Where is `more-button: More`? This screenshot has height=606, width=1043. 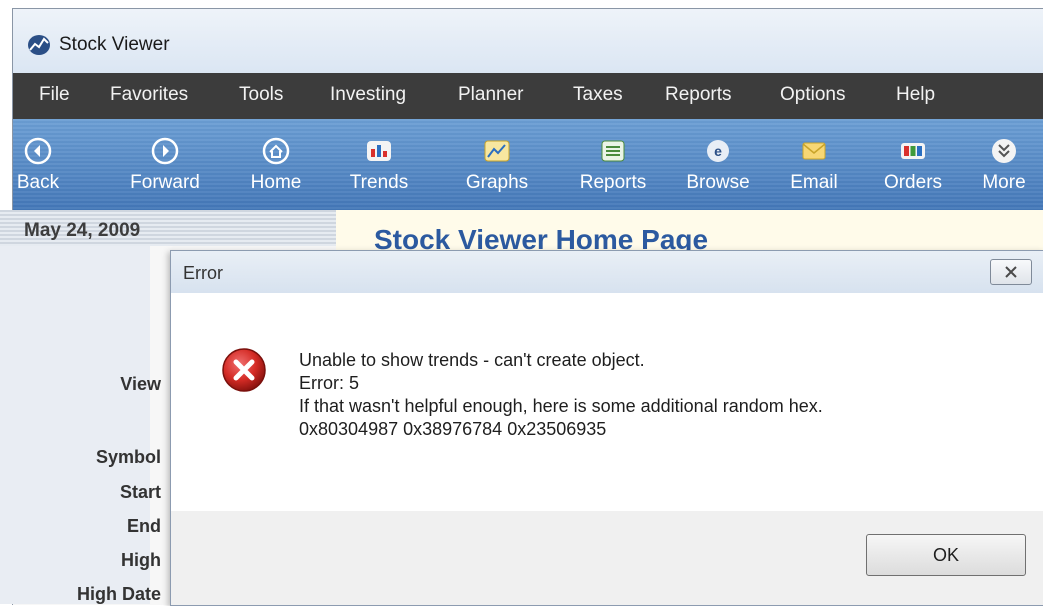 more-button: More is located at coordinates (1001, 165).